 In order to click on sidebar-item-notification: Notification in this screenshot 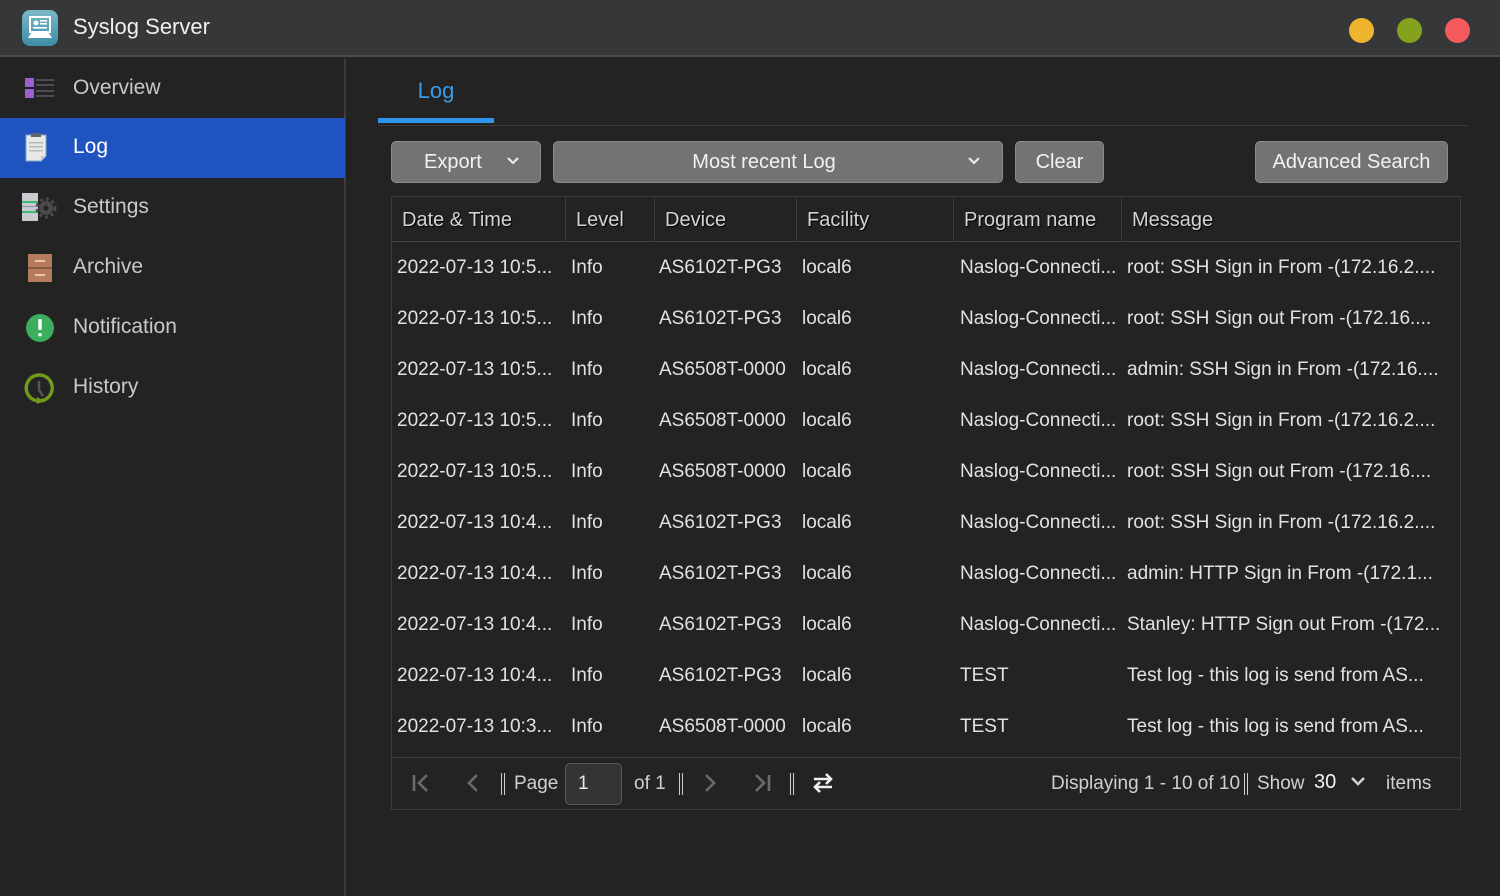, I will do `click(172, 328)`.